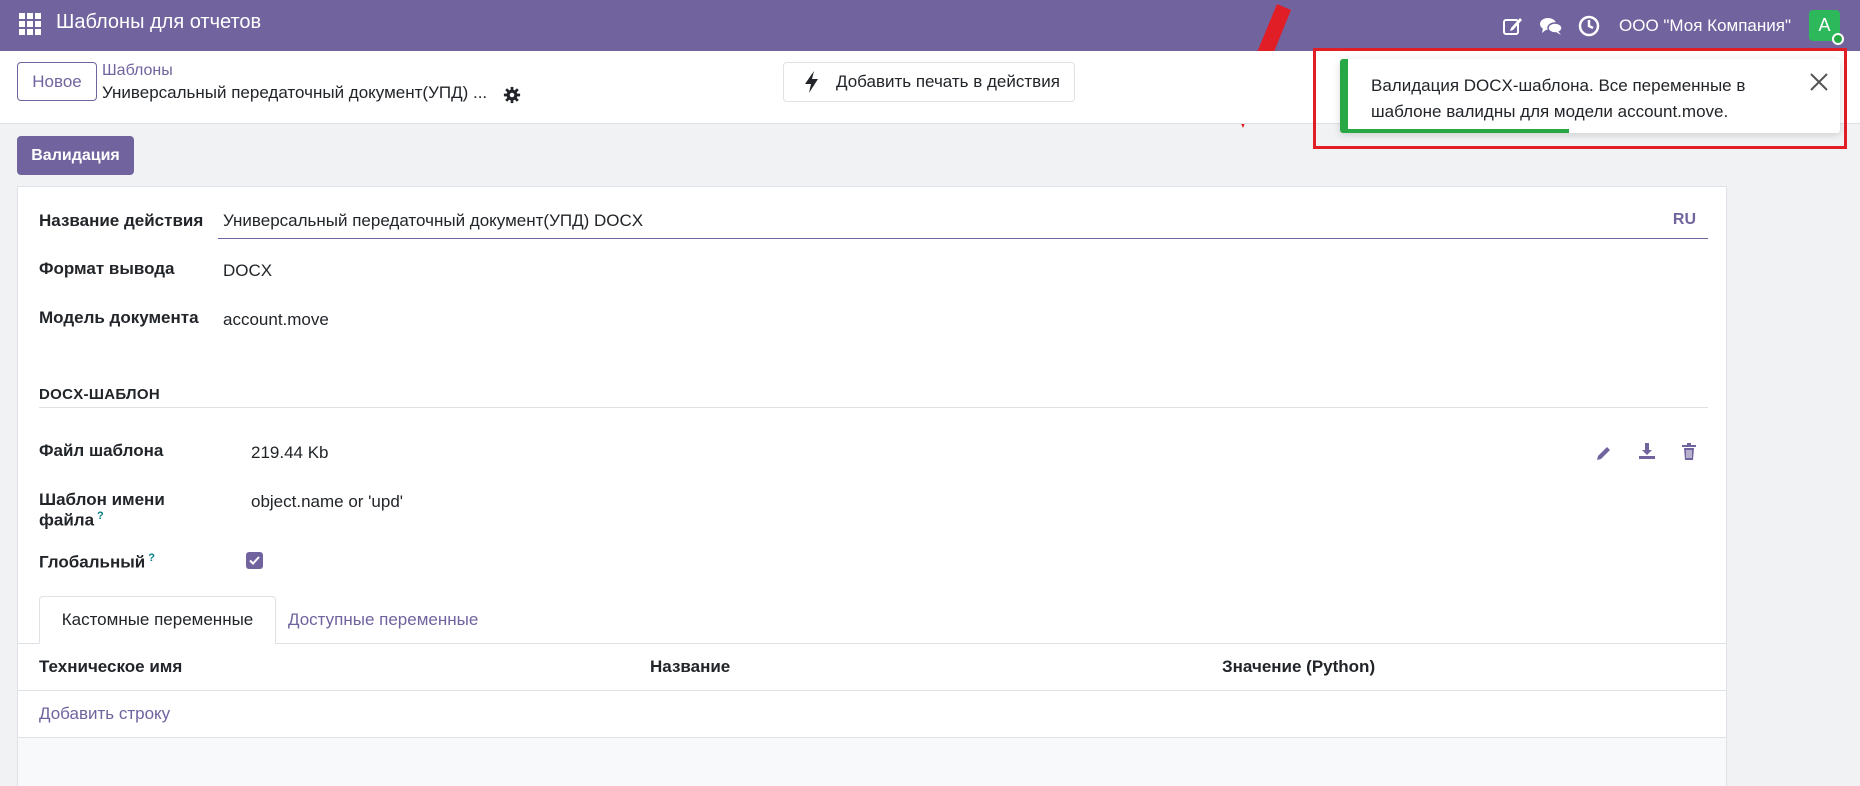 Image resolution: width=1860 pixels, height=786 pixels. I want to click on template-file-size: 219.44 Kb, so click(290, 452).